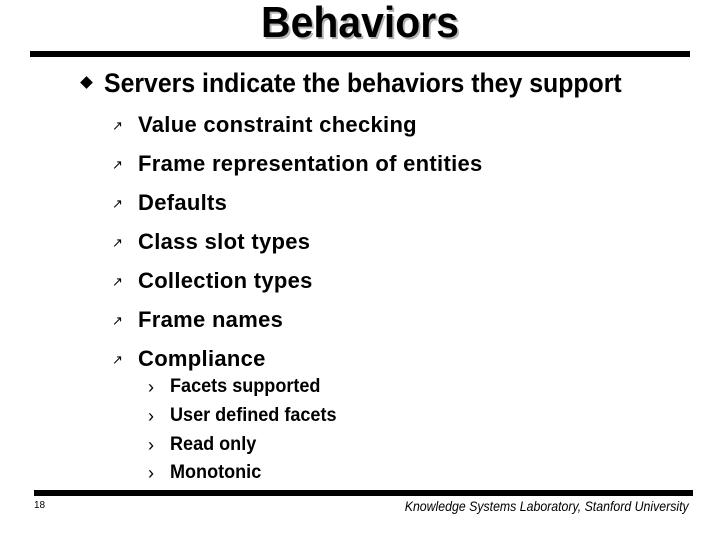 Image resolution: width=720 pixels, height=540 pixels. I want to click on compliance-item-text: User defined facets, so click(253, 416).